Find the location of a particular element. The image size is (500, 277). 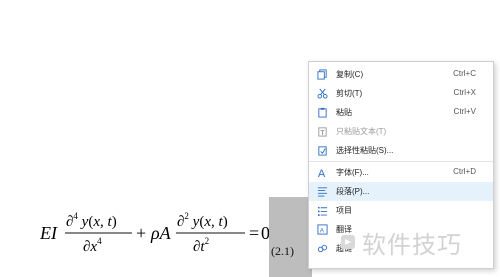

copy-icon is located at coordinates (322, 74).